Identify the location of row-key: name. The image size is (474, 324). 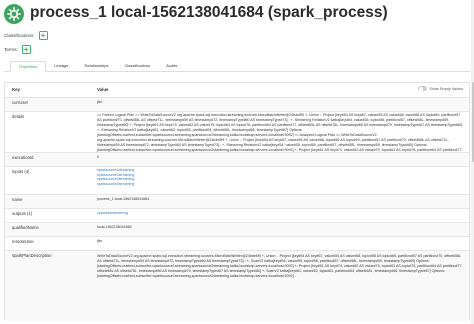
(17, 199).